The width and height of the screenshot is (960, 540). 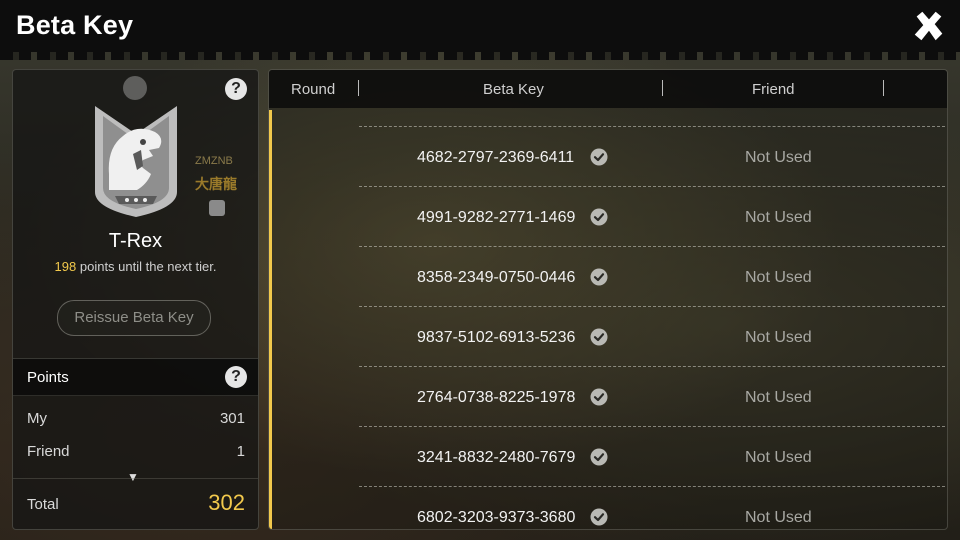 I want to click on table-row: 2764-0738-8225-1978 Not Used, so click(x=652, y=396).